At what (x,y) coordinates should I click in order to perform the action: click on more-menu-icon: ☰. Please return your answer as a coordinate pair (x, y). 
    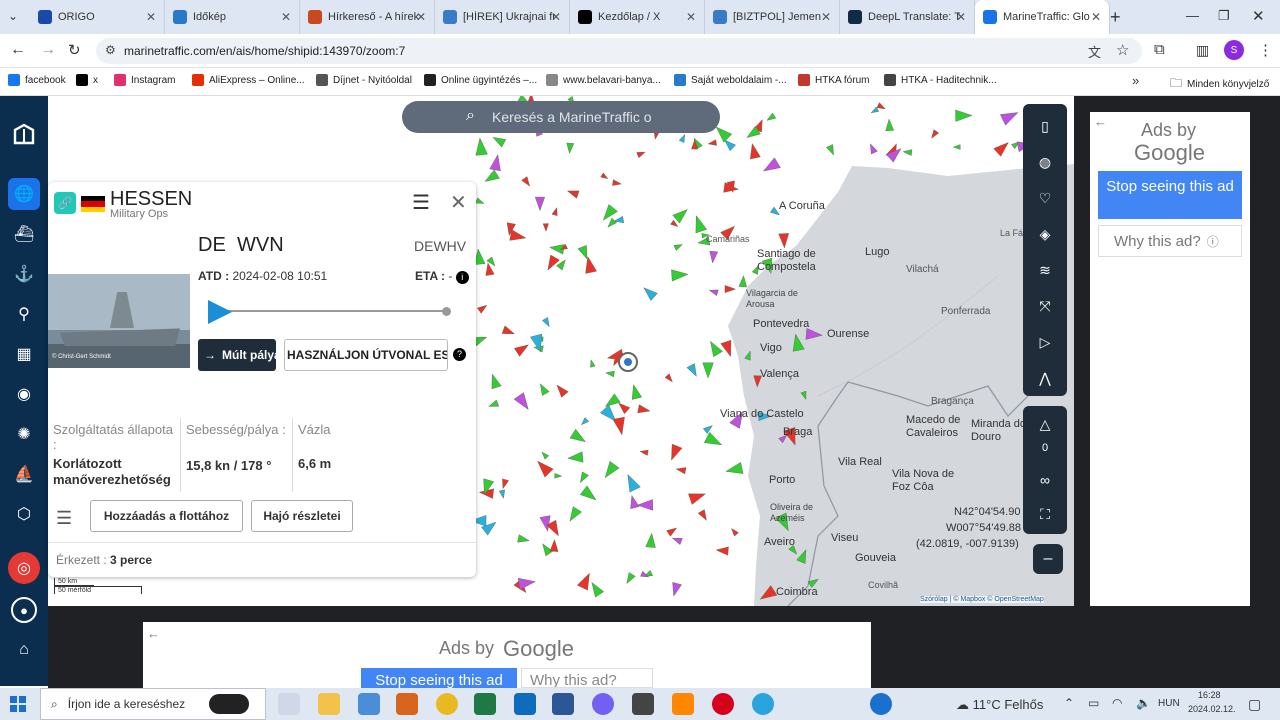
    Looking at the image, I should click on (64, 518).